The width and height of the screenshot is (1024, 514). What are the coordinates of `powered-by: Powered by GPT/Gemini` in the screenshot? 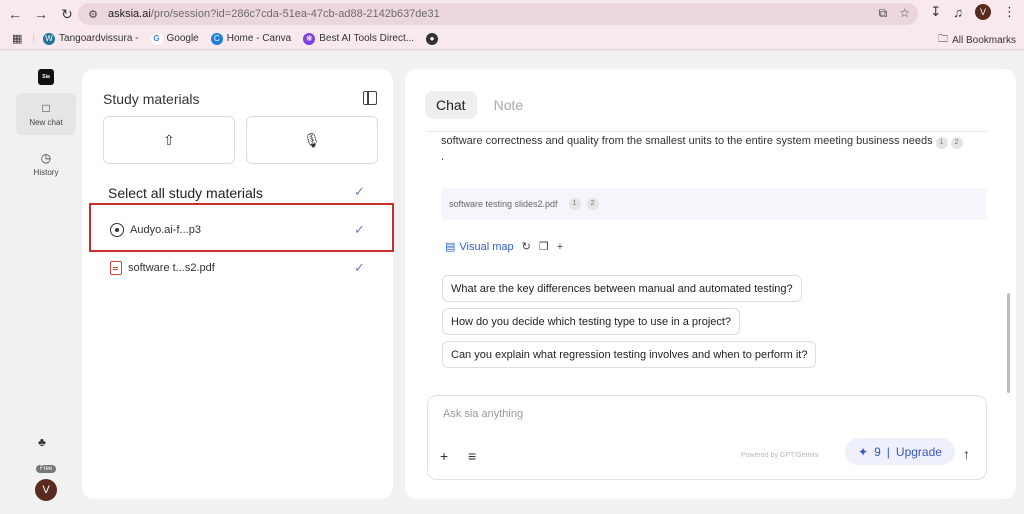 It's located at (780, 455).